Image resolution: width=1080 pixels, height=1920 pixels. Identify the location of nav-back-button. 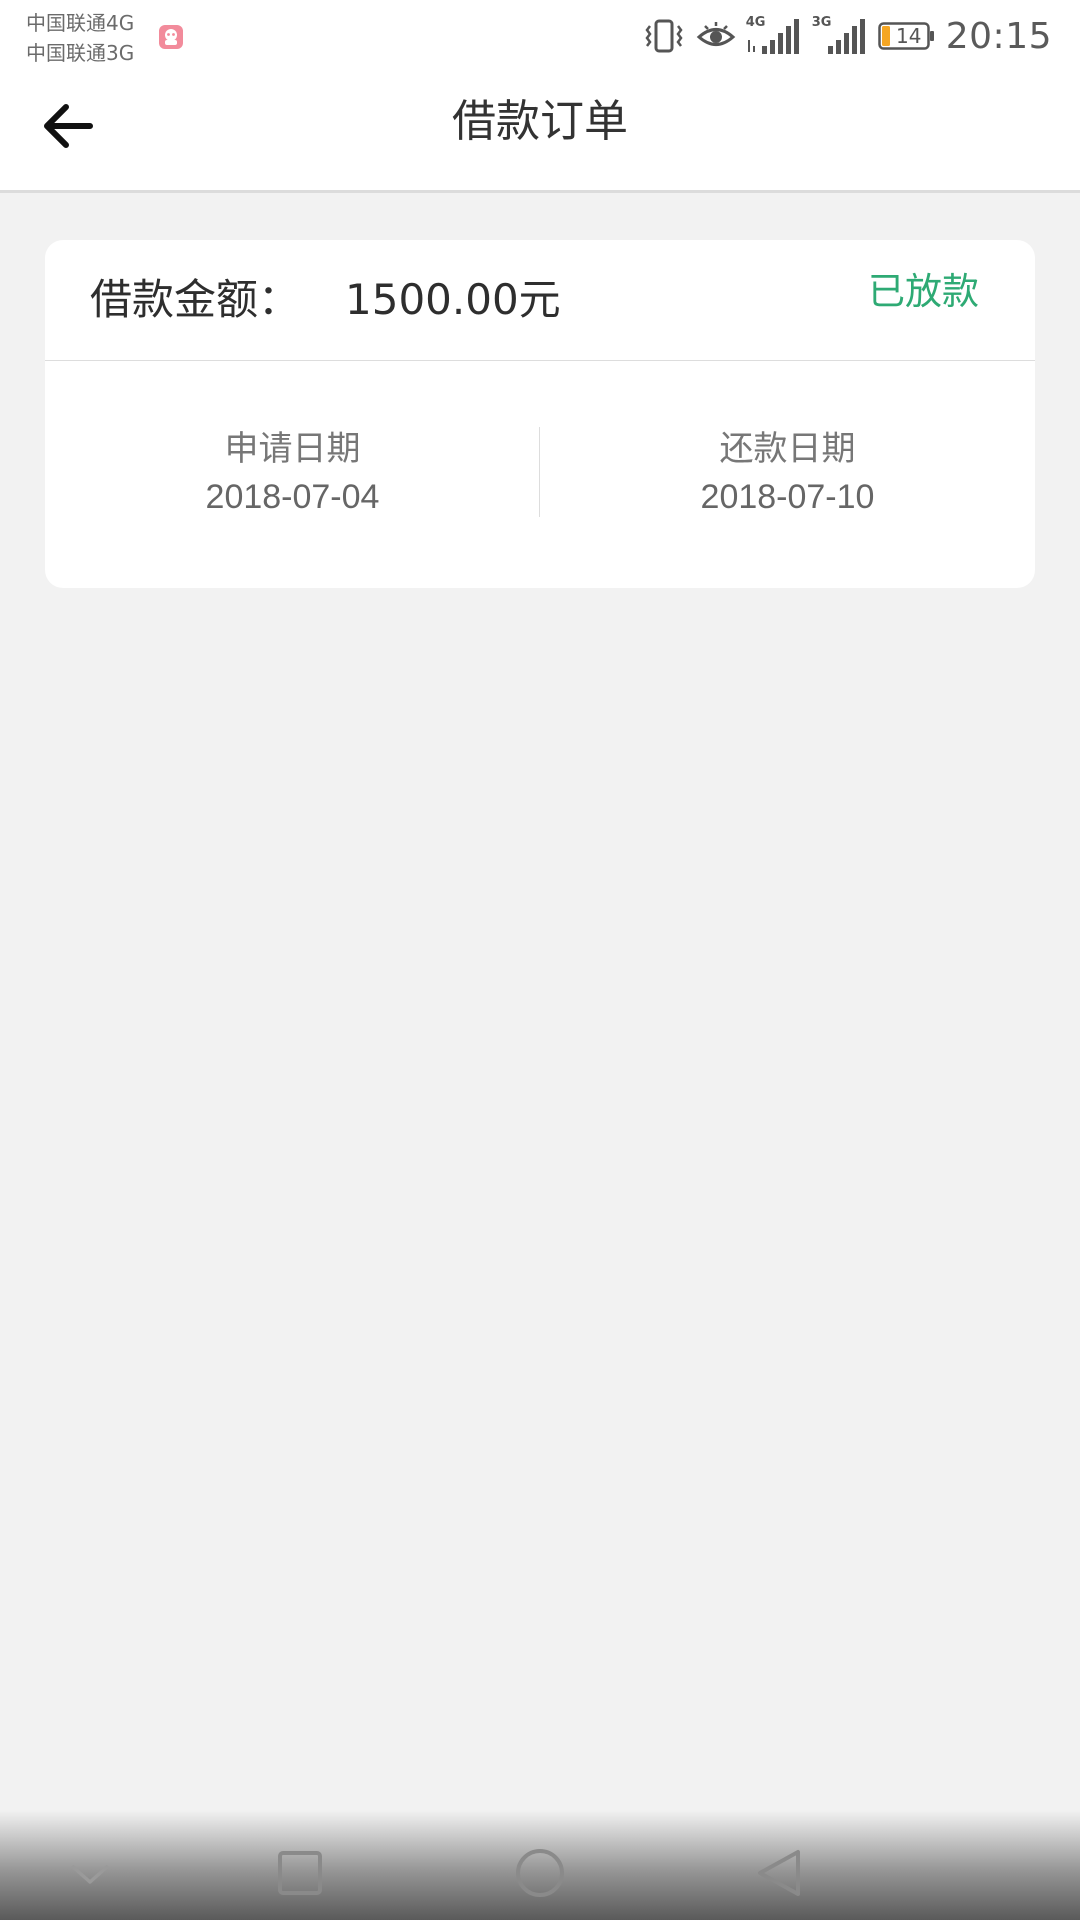
(780, 1873).